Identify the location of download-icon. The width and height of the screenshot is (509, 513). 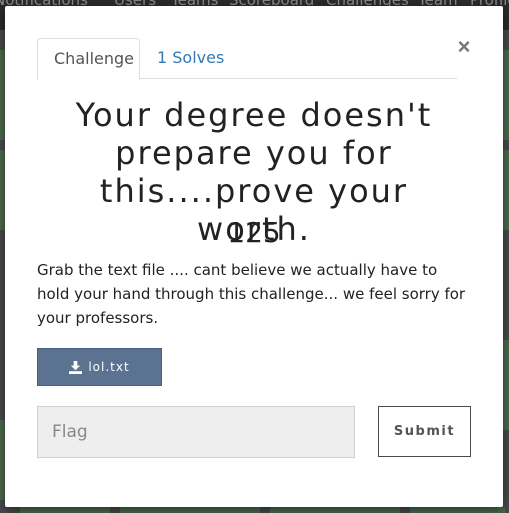
(76, 367).